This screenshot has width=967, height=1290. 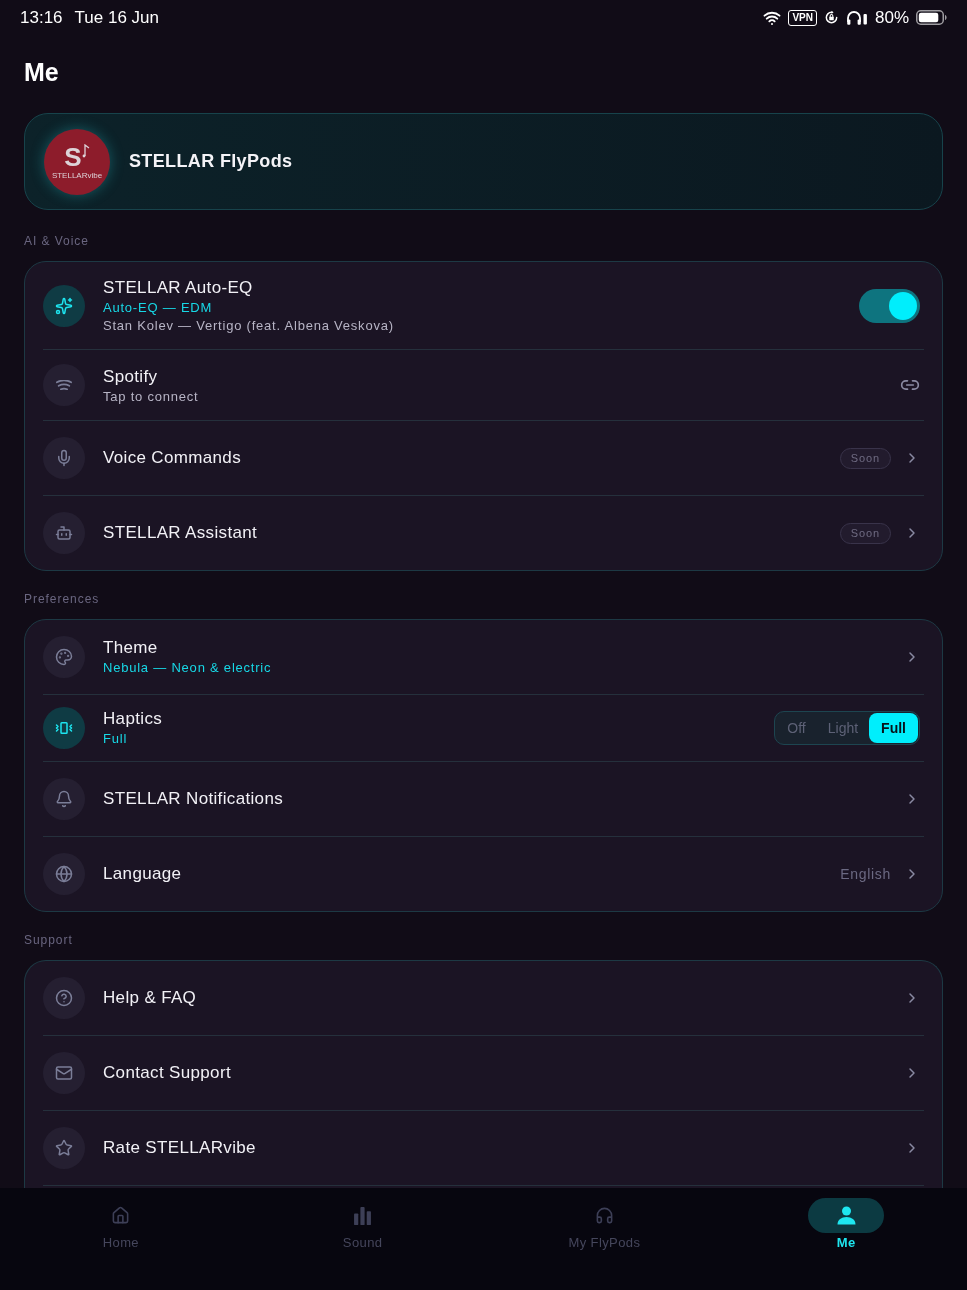 What do you see at coordinates (362, 1239) in the screenshot?
I see `nav-tab: Sound` at bounding box center [362, 1239].